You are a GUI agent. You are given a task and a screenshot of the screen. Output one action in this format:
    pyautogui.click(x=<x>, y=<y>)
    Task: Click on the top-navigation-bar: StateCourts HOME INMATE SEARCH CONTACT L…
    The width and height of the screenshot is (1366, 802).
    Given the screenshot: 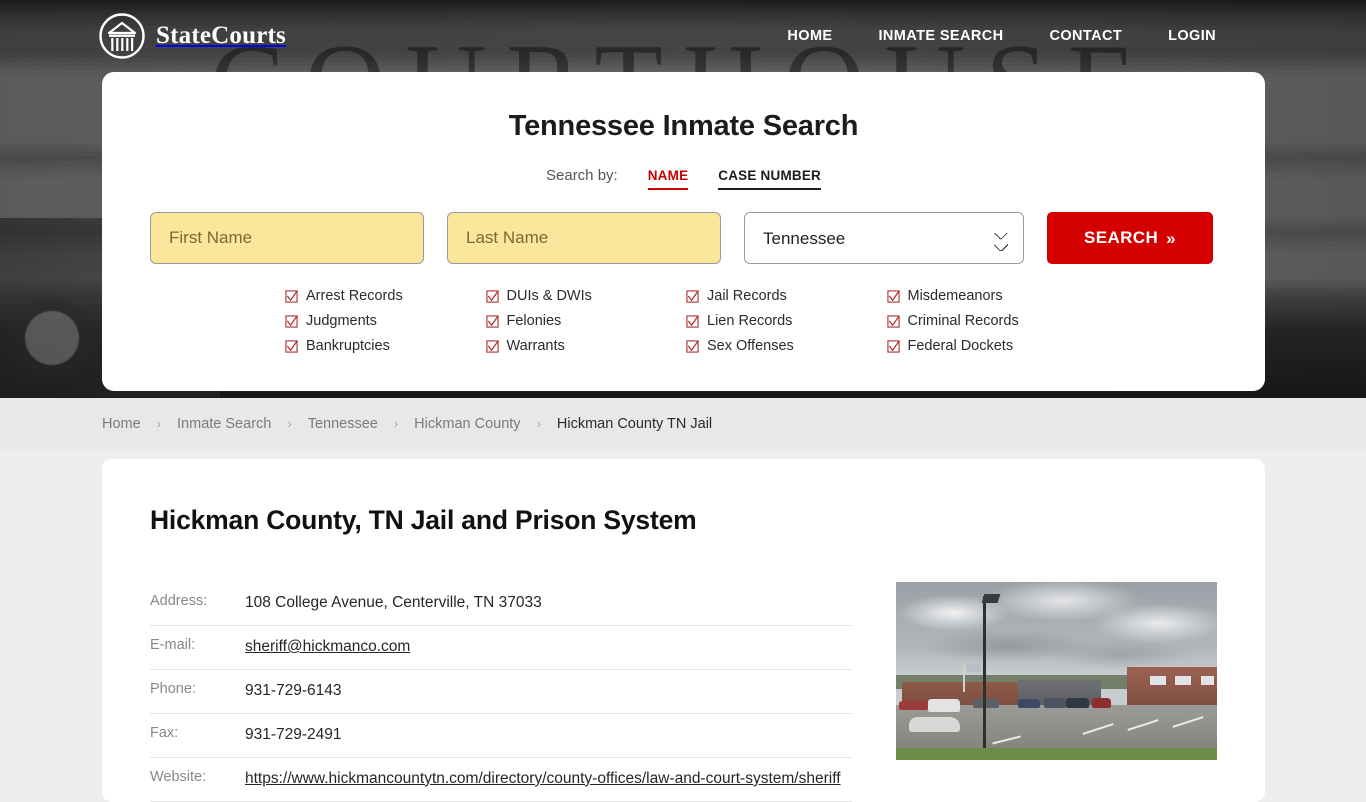 What is the action you would take?
    pyautogui.click(x=683, y=36)
    